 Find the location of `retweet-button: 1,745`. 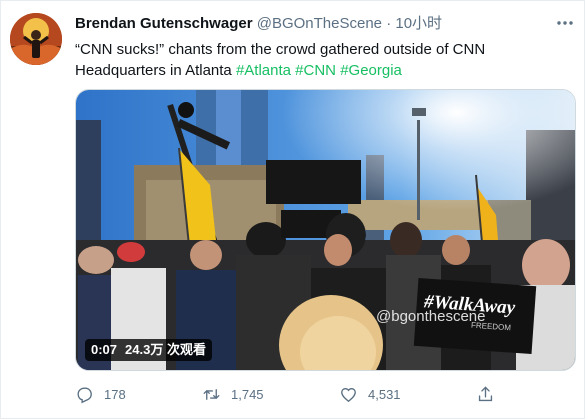

retweet-button: 1,745 is located at coordinates (233, 394).